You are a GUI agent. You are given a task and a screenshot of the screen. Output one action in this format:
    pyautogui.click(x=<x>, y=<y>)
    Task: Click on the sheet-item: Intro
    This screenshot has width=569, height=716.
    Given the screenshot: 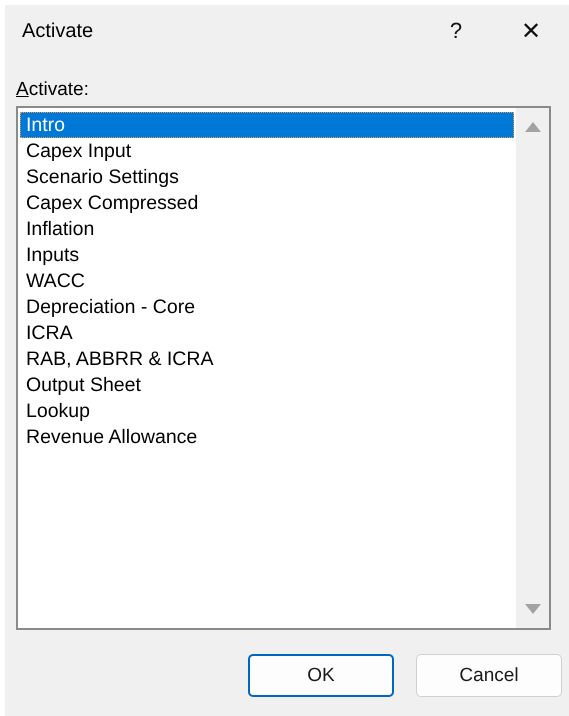 What is the action you would take?
    pyautogui.click(x=267, y=125)
    